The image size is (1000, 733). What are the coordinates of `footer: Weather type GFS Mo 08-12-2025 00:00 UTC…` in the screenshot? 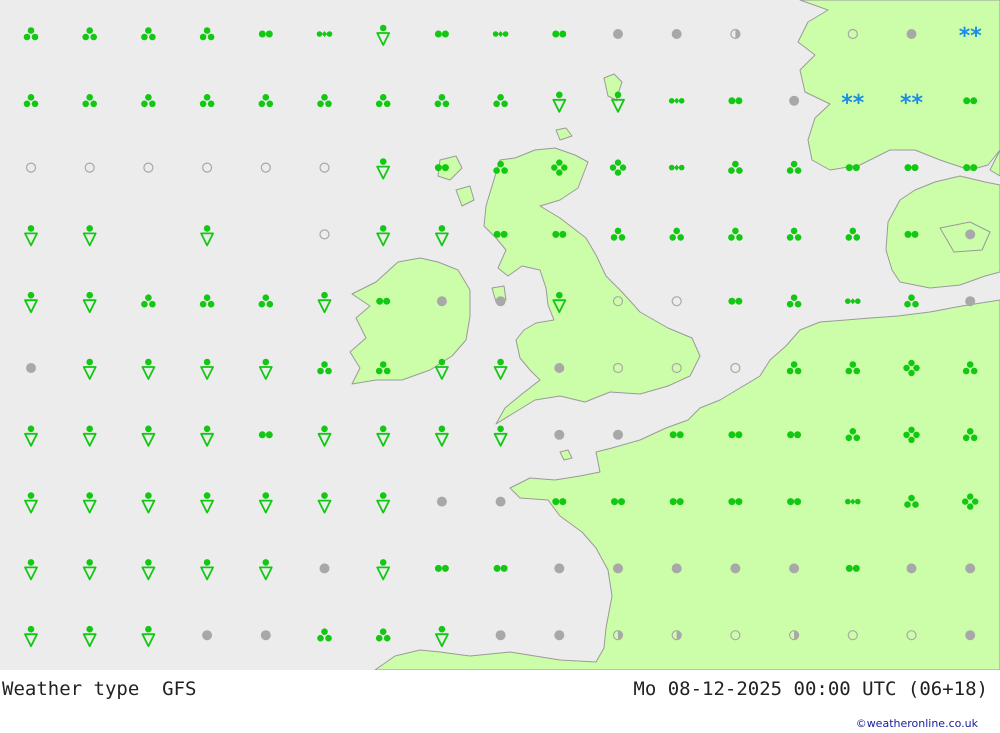 It's located at (500, 701).